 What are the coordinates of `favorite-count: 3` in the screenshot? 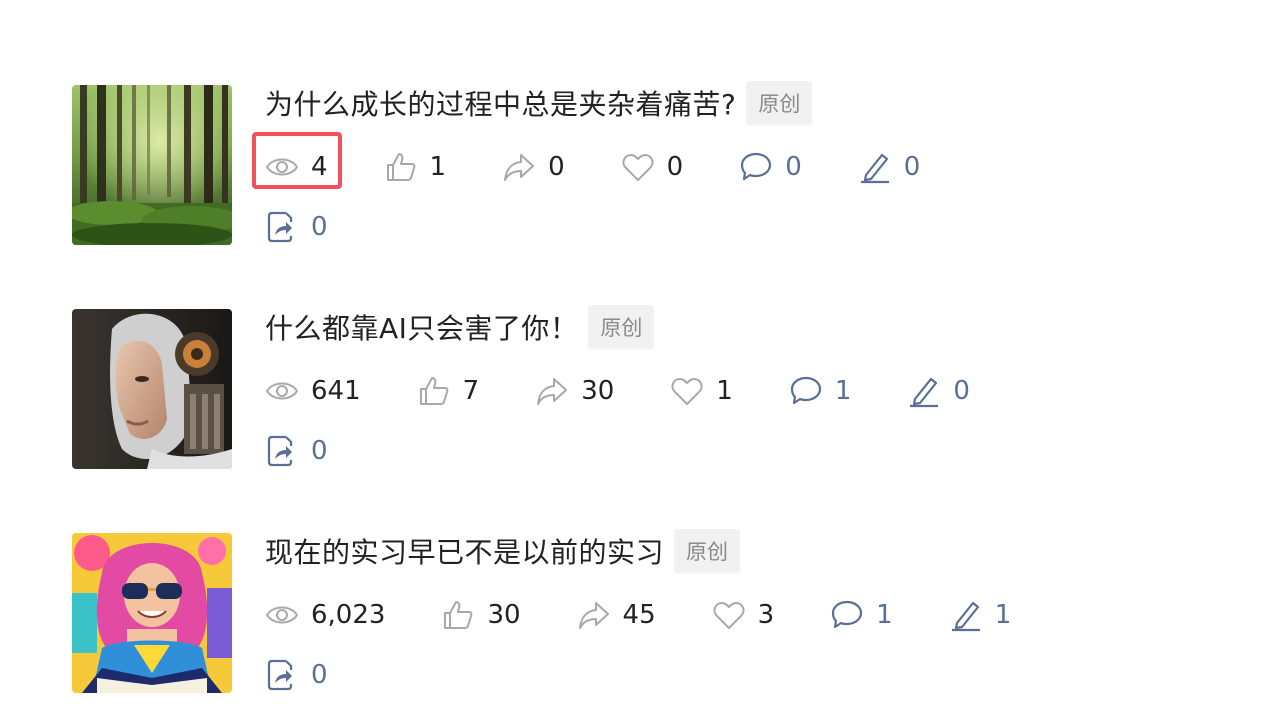 It's located at (743, 615).